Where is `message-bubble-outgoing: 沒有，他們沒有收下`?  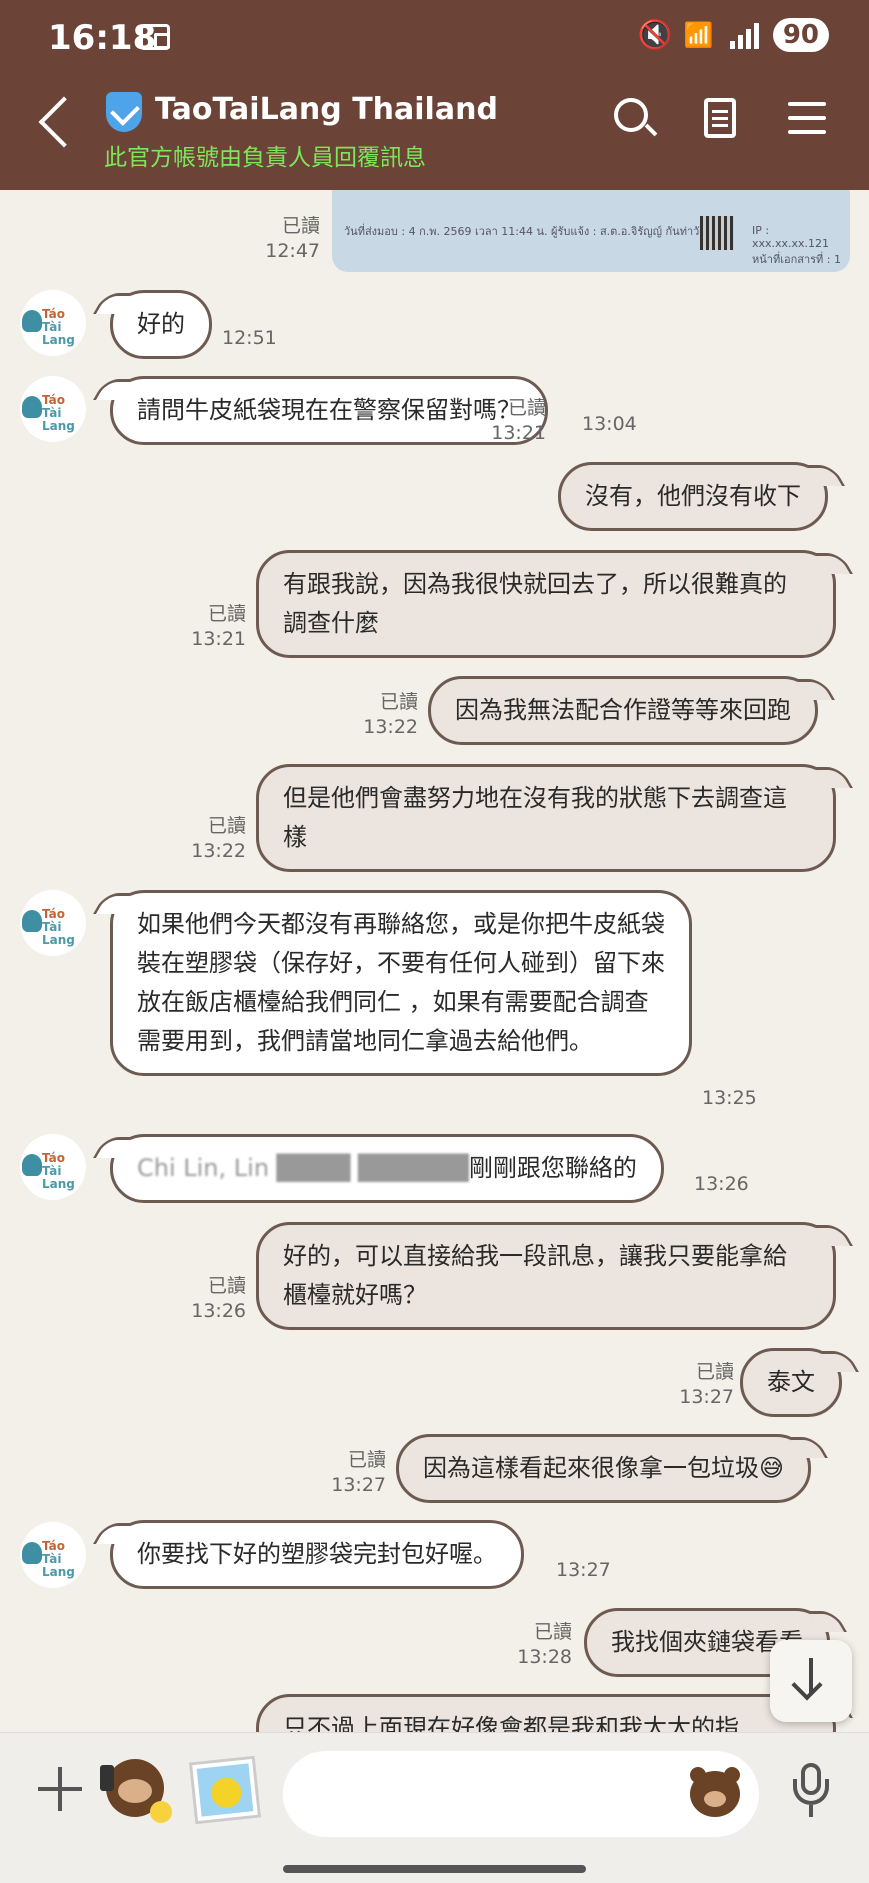 message-bubble-outgoing: 沒有，他們沒有收下 is located at coordinates (693, 496).